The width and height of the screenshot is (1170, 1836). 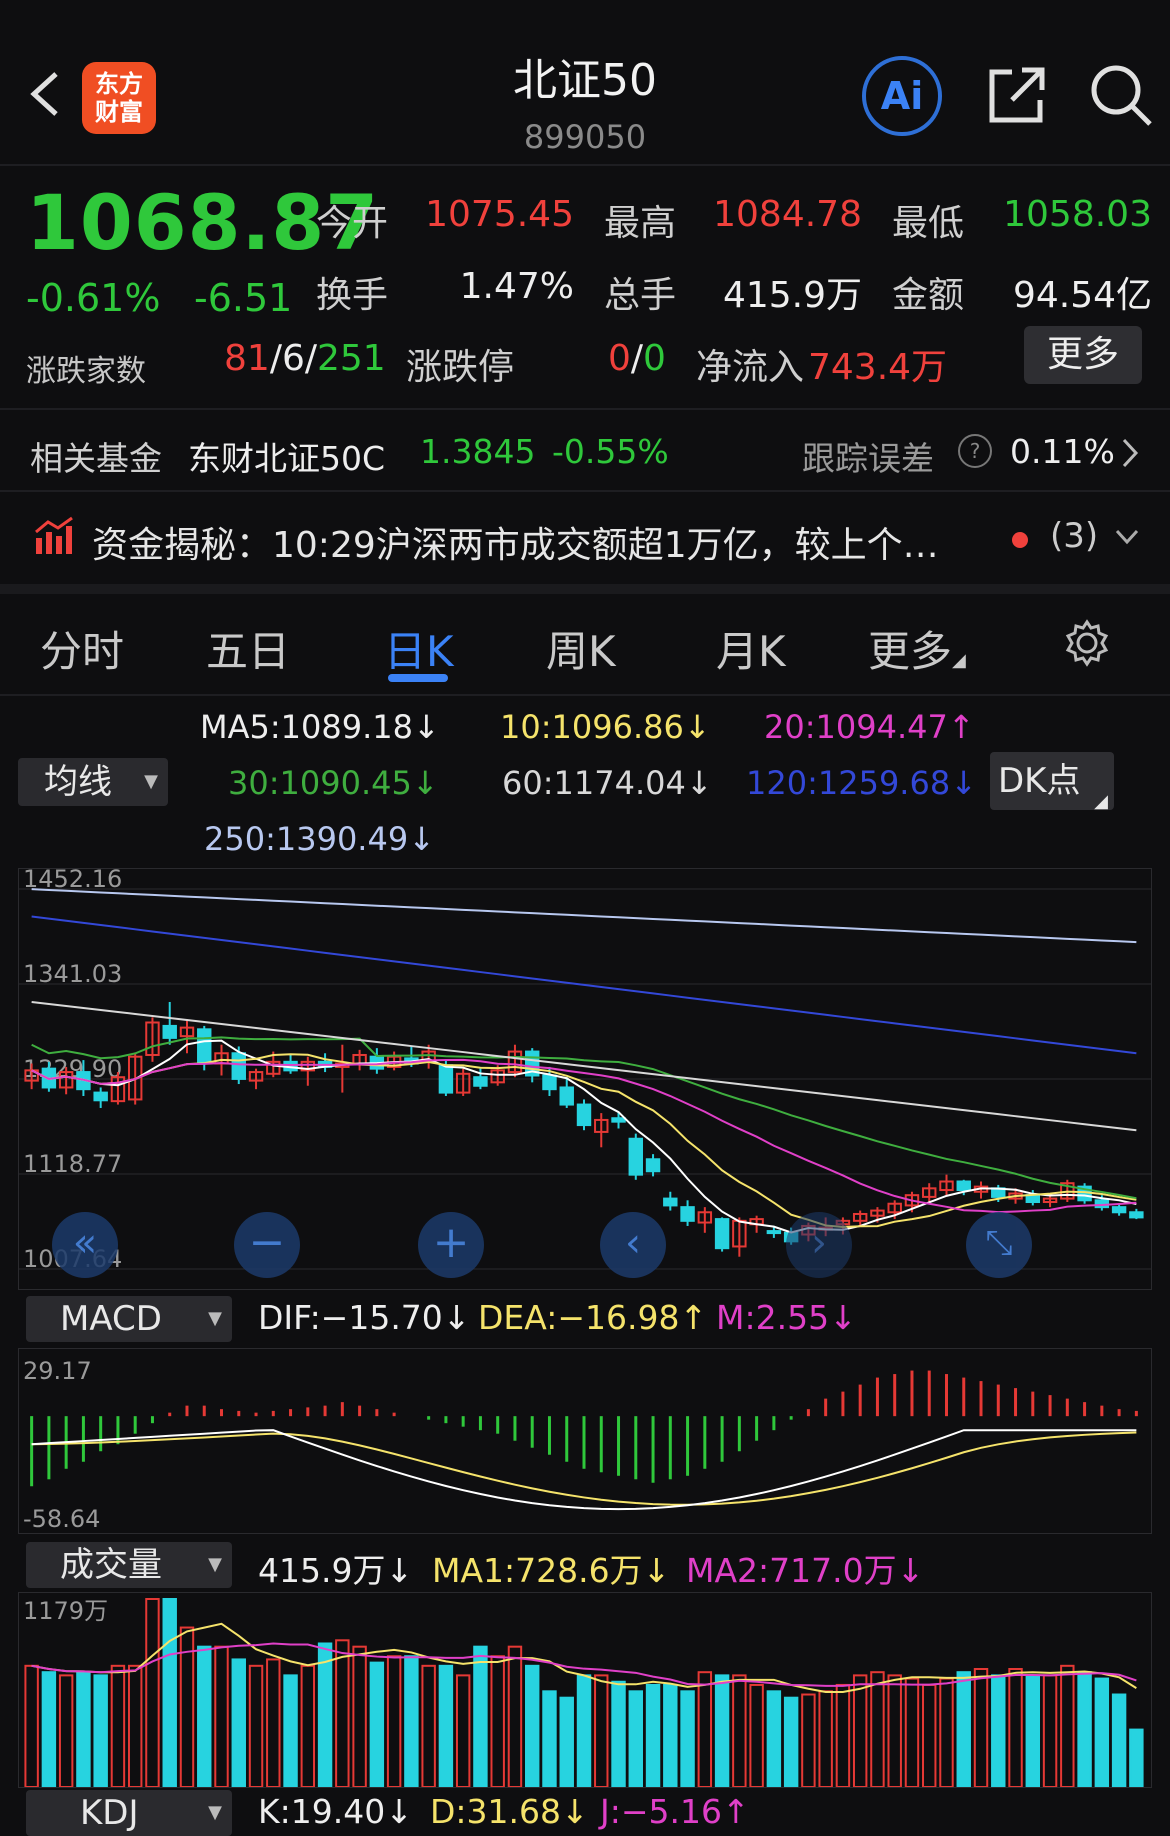 What do you see at coordinates (111, 1565) in the screenshot?
I see `volume-selector-label: 成交量` at bounding box center [111, 1565].